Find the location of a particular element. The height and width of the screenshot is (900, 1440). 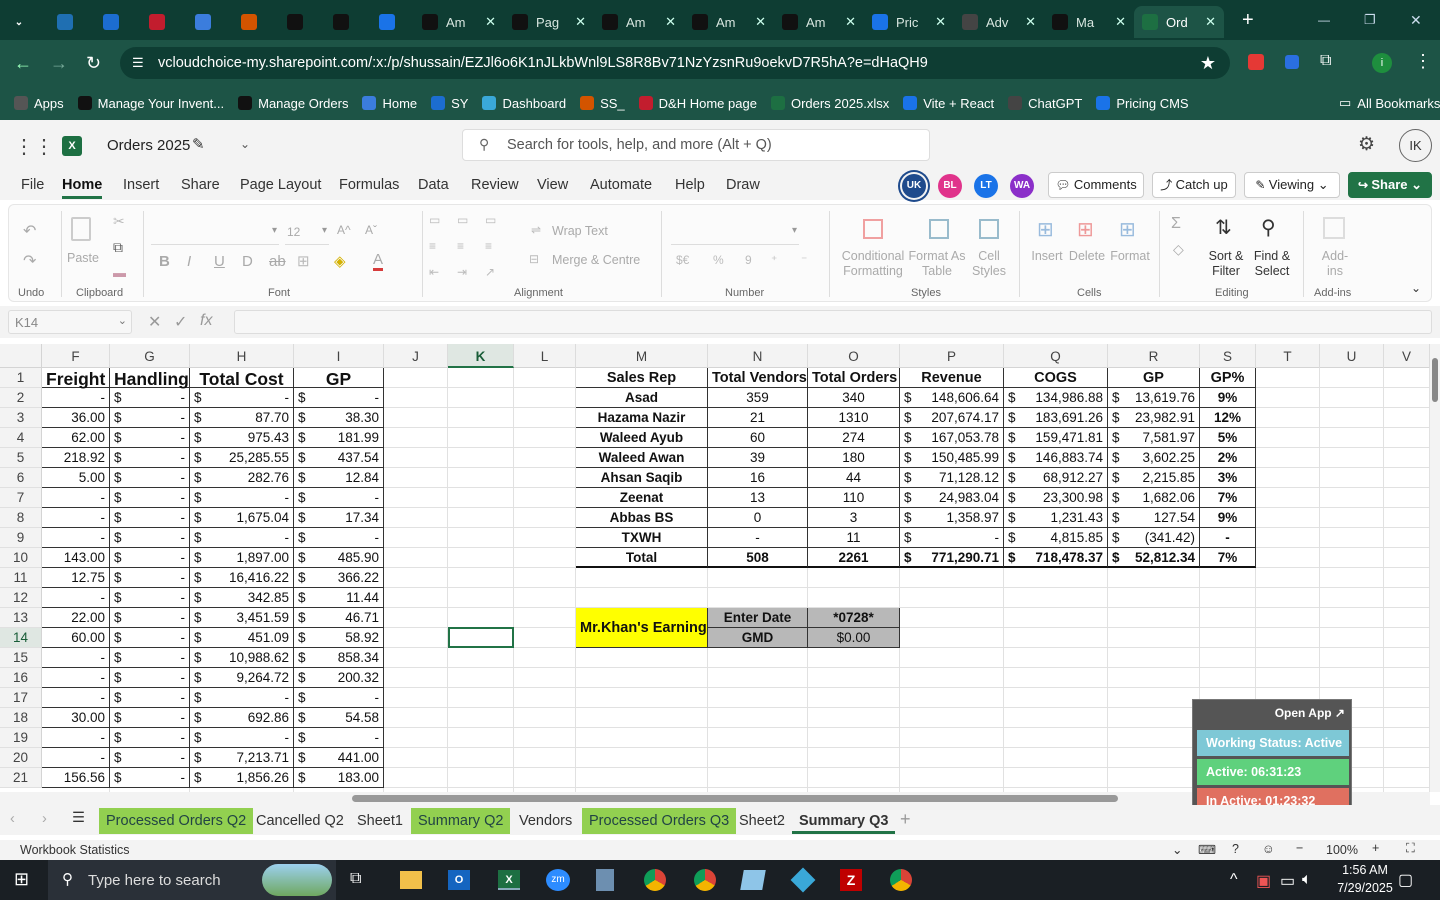

filezilla-icon: Z is located at coordinates (851, 880).